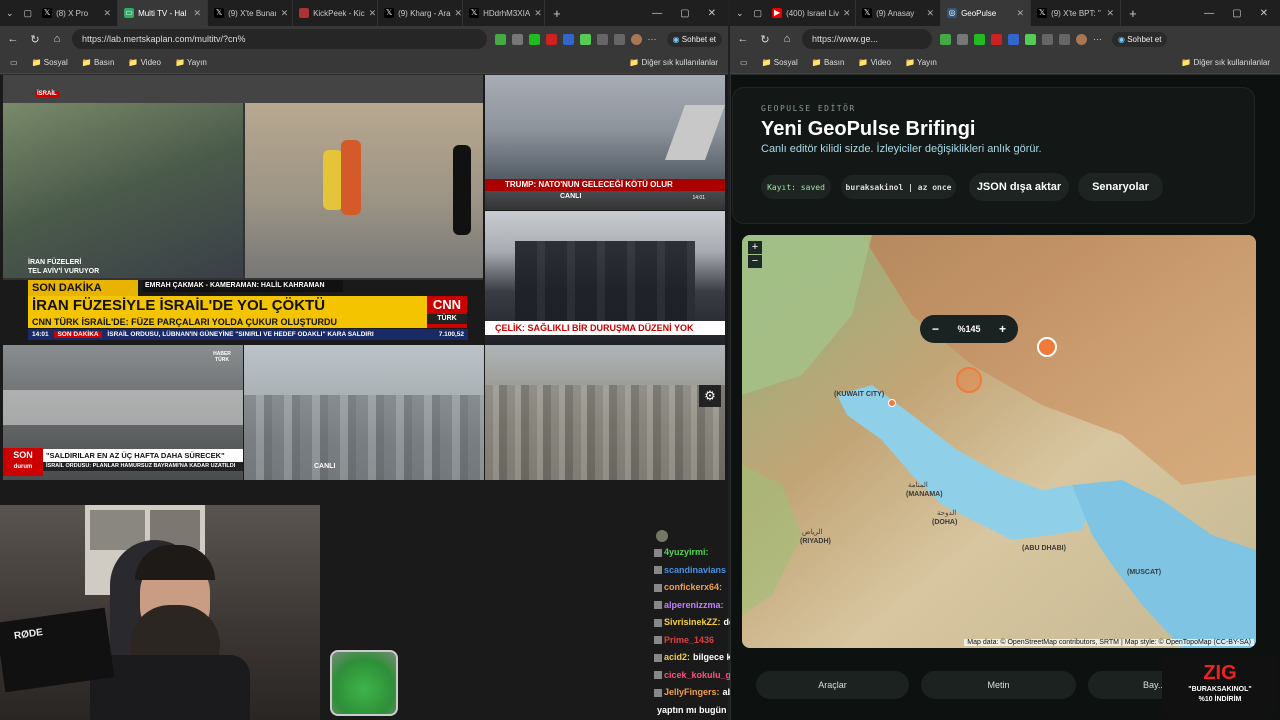  Describe the element at coordinates (163, 13) in the screenshot. I see `tab-multitv: ▭ Multi TV - Hal ✕` at that location.